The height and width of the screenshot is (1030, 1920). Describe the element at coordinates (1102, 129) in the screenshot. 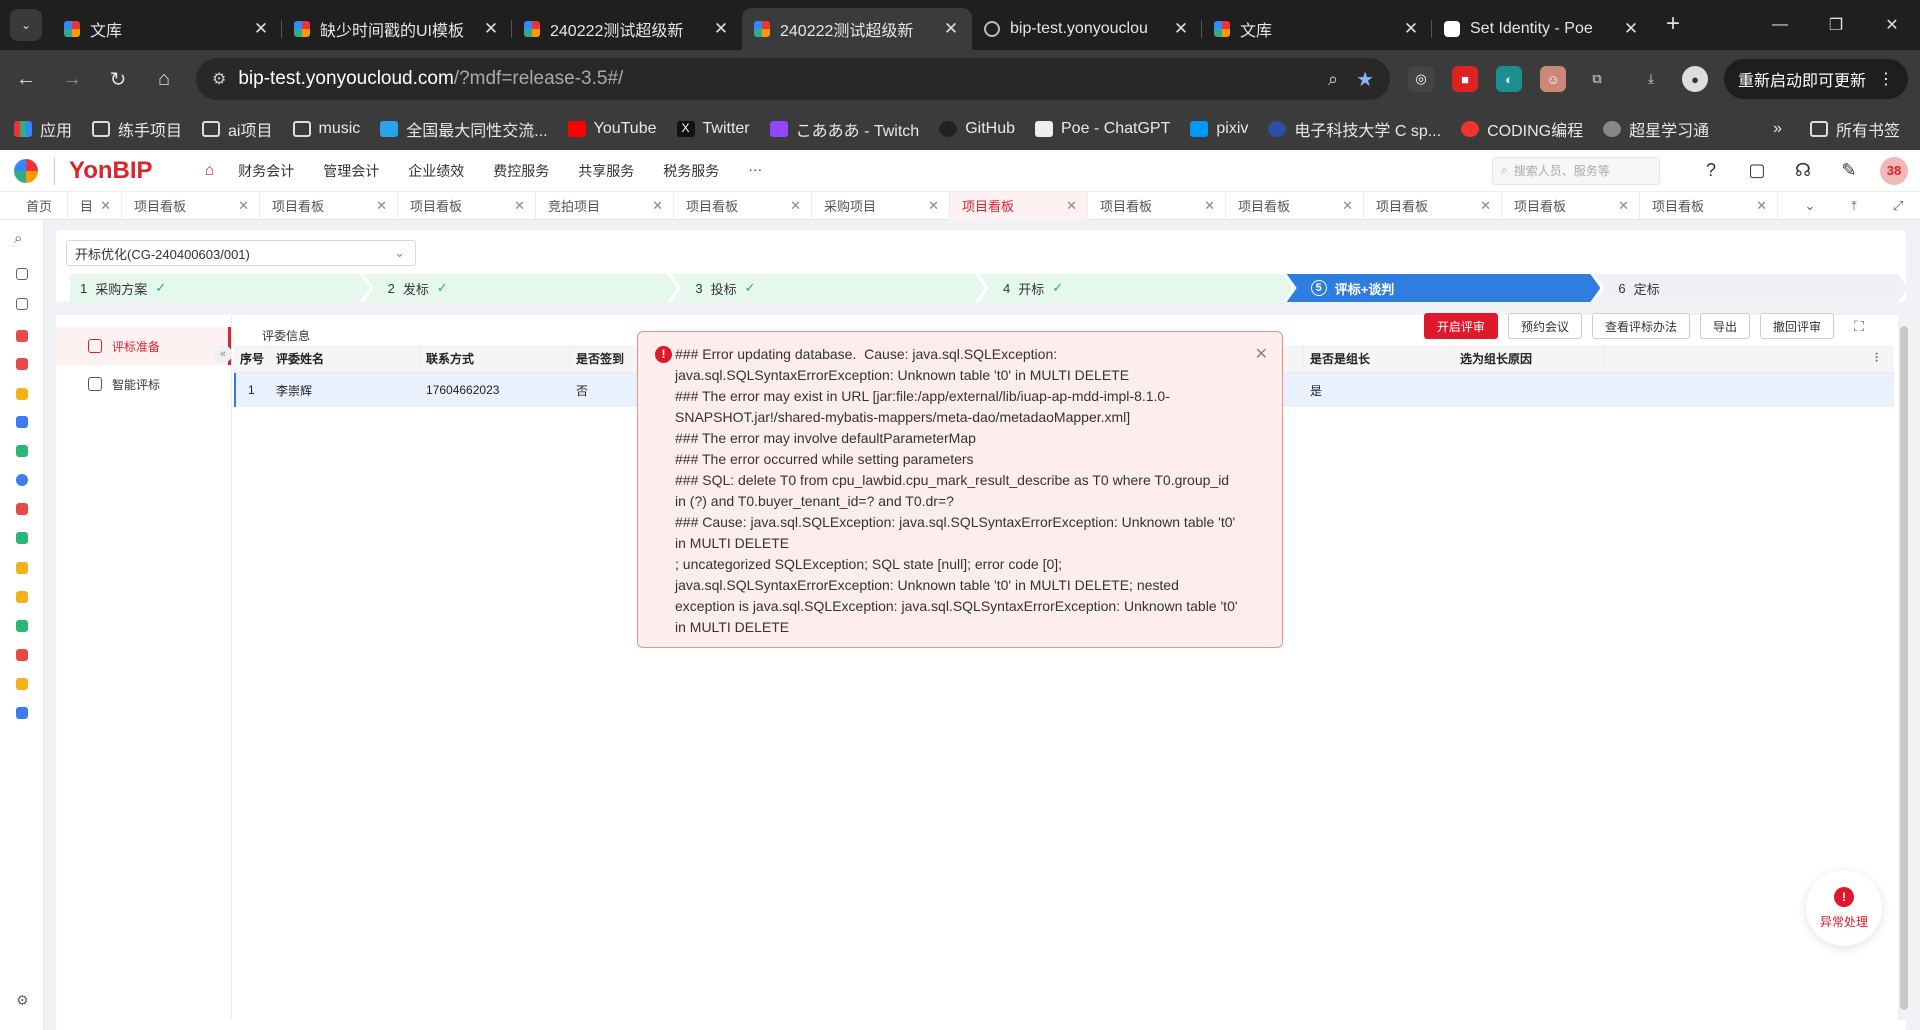

I see `bookmark-poe: Poe - ChatGPT` at that location.